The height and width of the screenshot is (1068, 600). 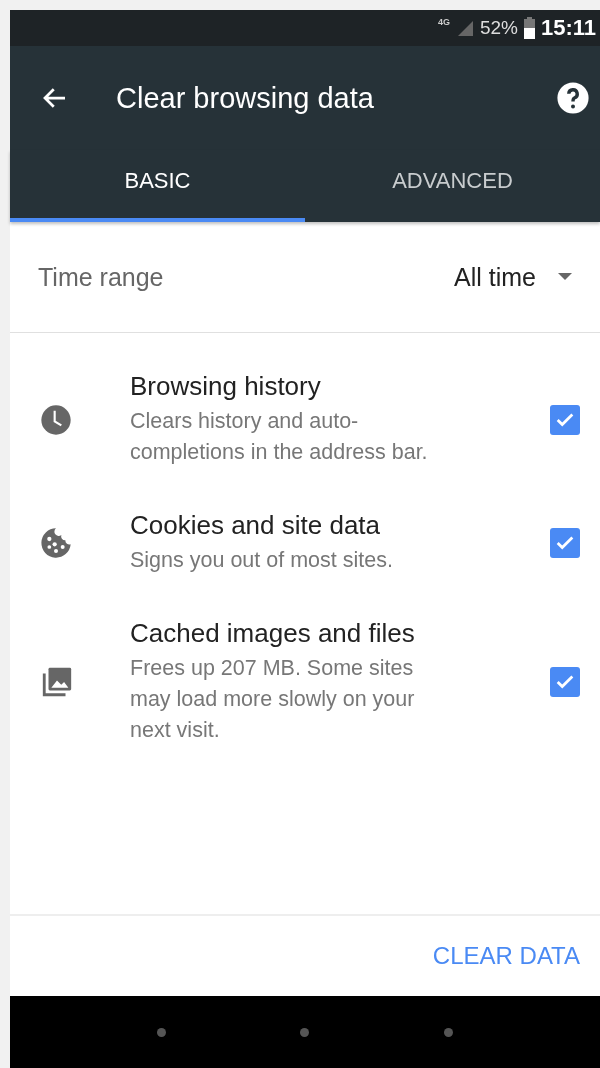 I want to click on battery-icon, so click(x=529, y=28).